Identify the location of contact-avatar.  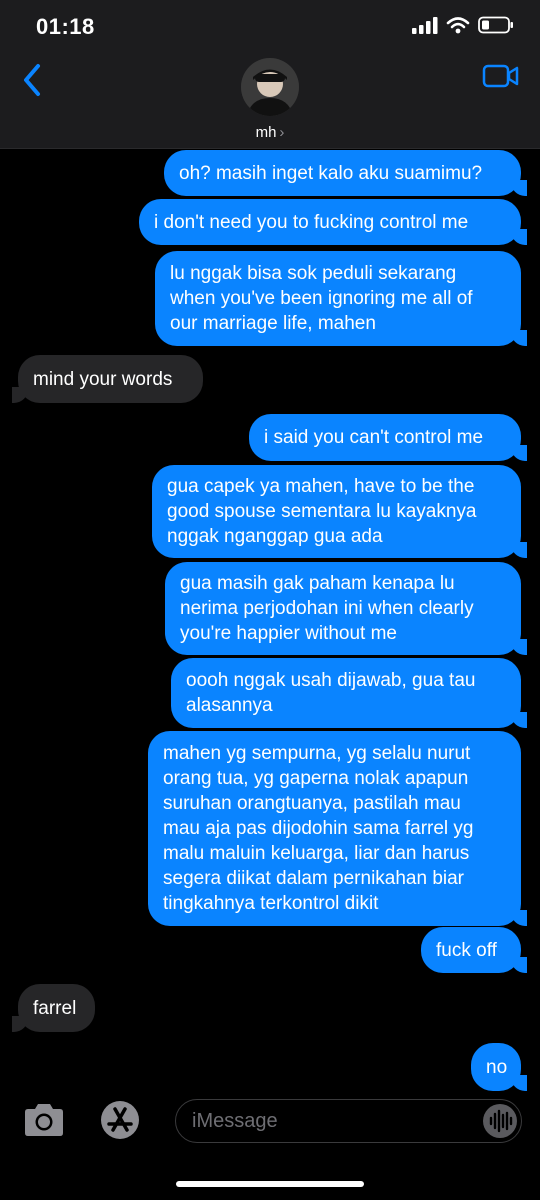
(270, 87).